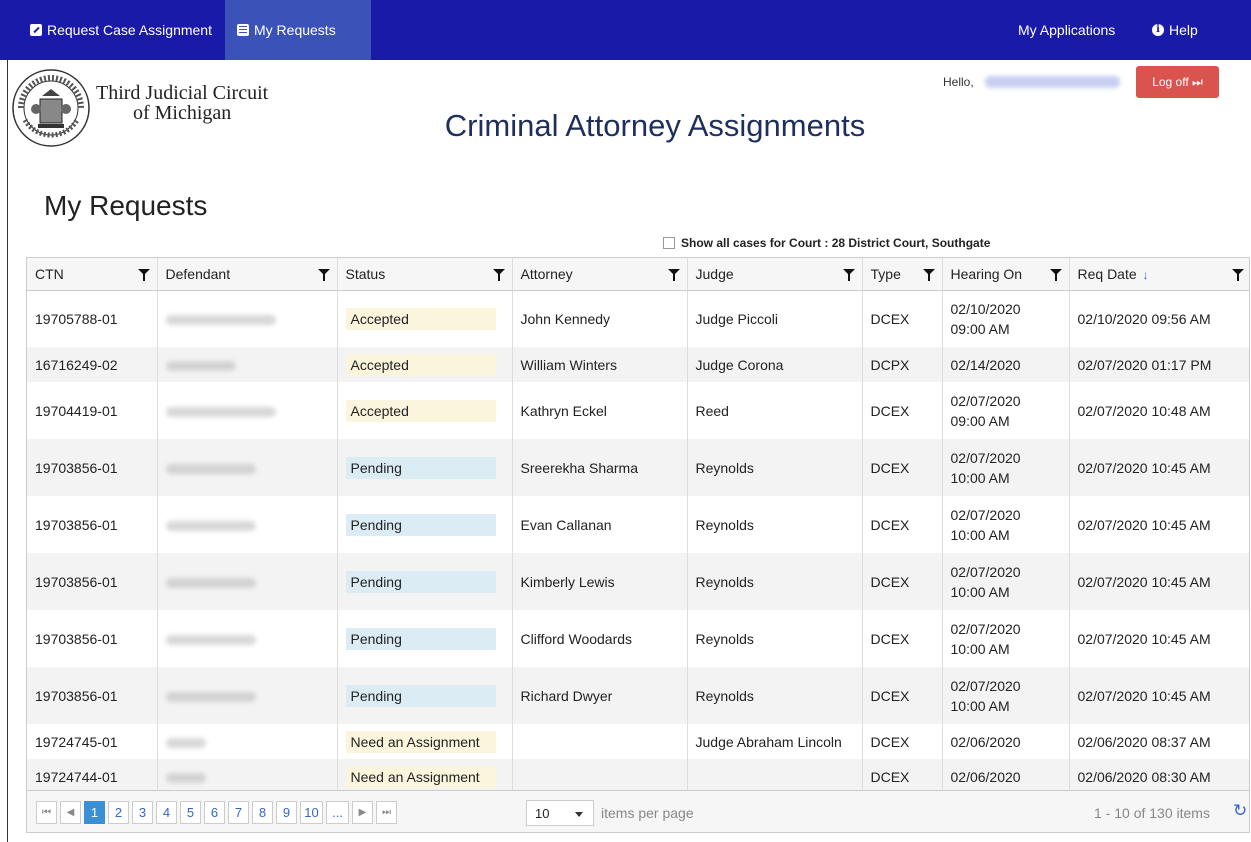 The image size is (1251, 842). I want to click on column-header: CTN, so click(92, 274).